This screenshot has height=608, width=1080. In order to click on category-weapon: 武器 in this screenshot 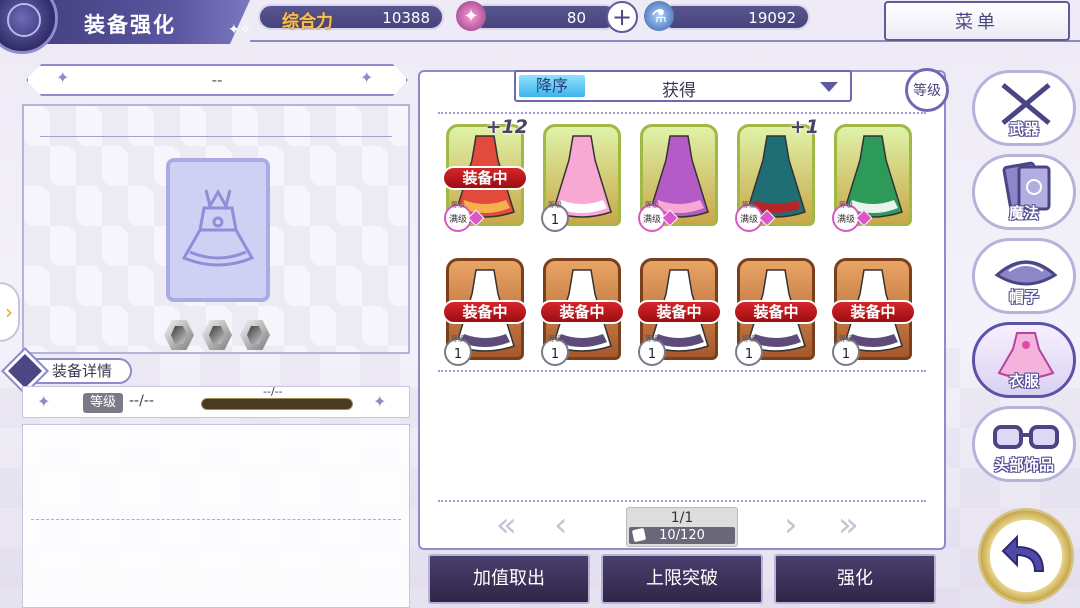, I will do `click(1024, 108)`.